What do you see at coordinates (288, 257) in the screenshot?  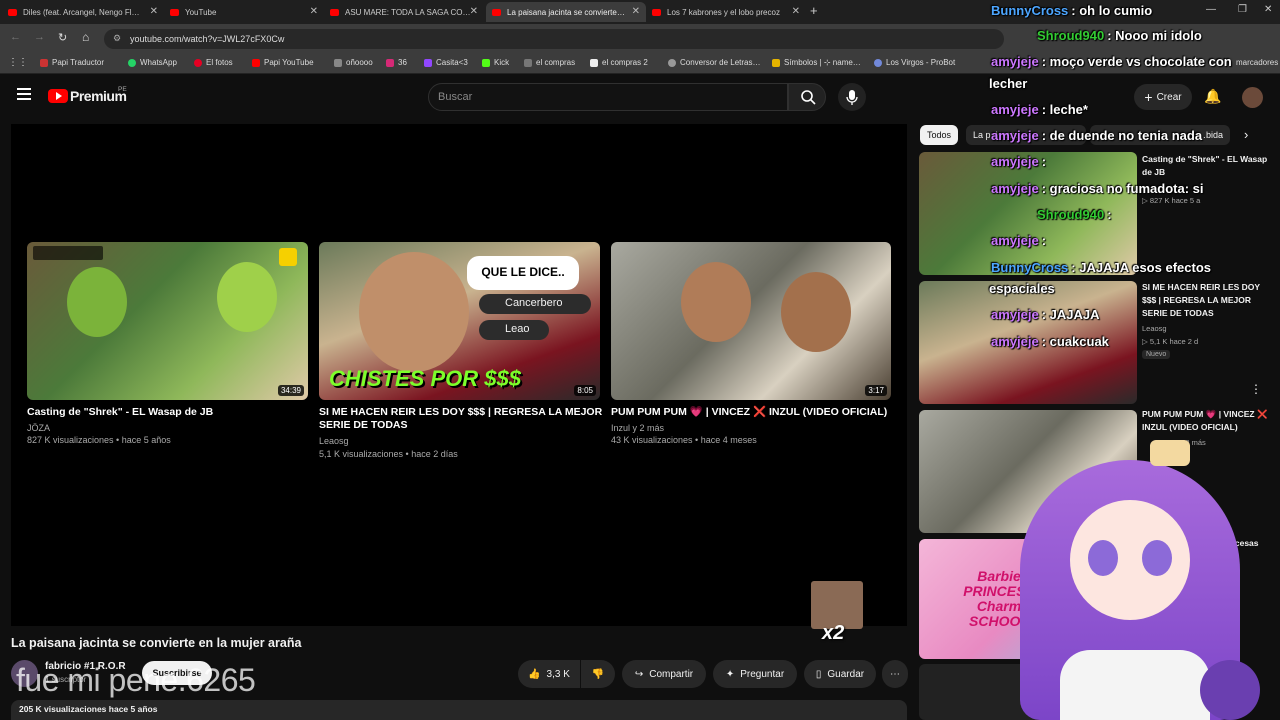 I see `channel-logo-icon` at bounding box center [288, 257].